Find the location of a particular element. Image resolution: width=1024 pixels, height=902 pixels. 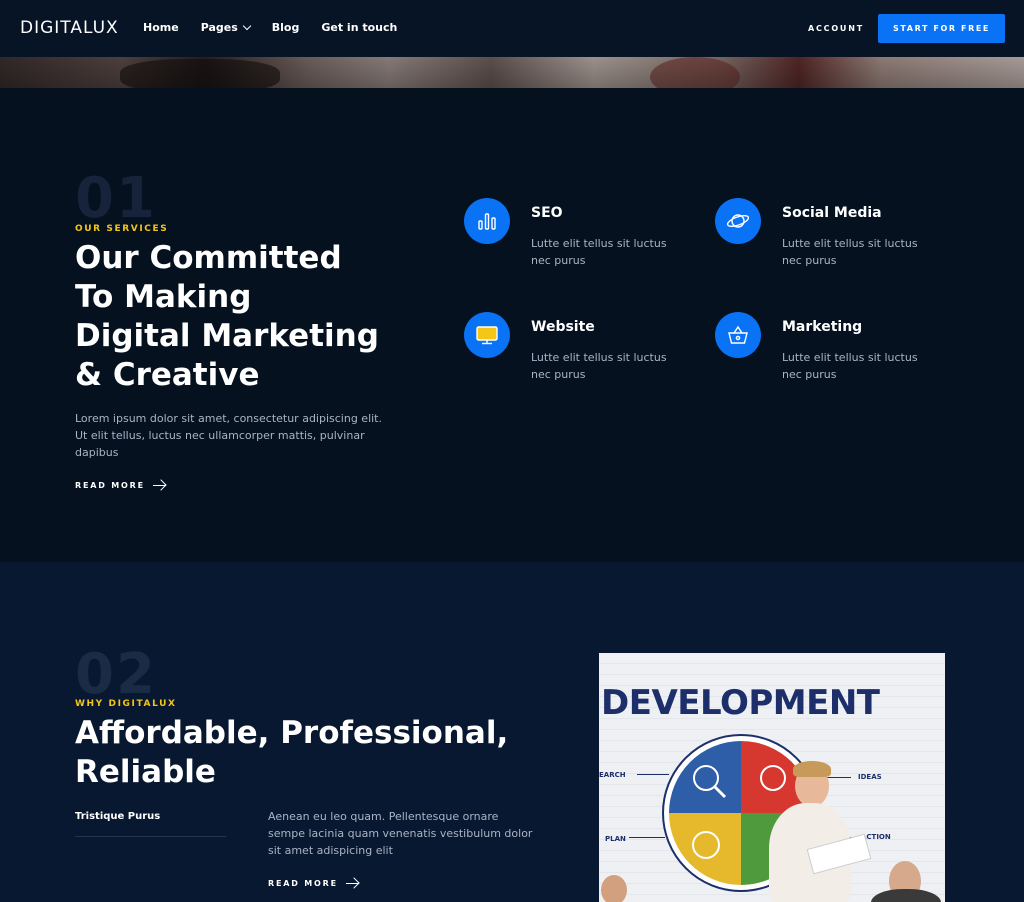

title-line: & Creative is located at coordinates (167, 375).